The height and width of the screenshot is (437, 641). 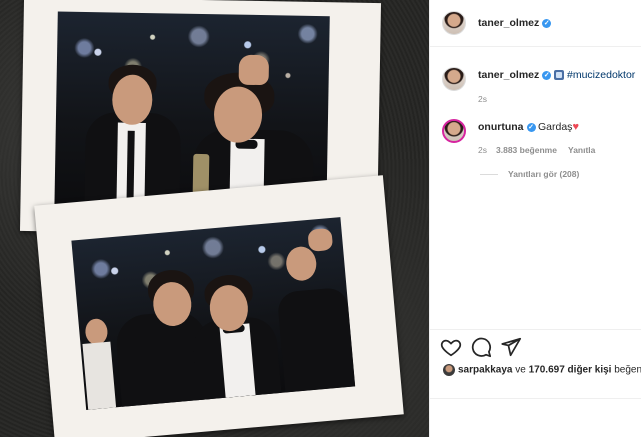 I want to click on likes-connector: ve, so click(x=520, y=370).